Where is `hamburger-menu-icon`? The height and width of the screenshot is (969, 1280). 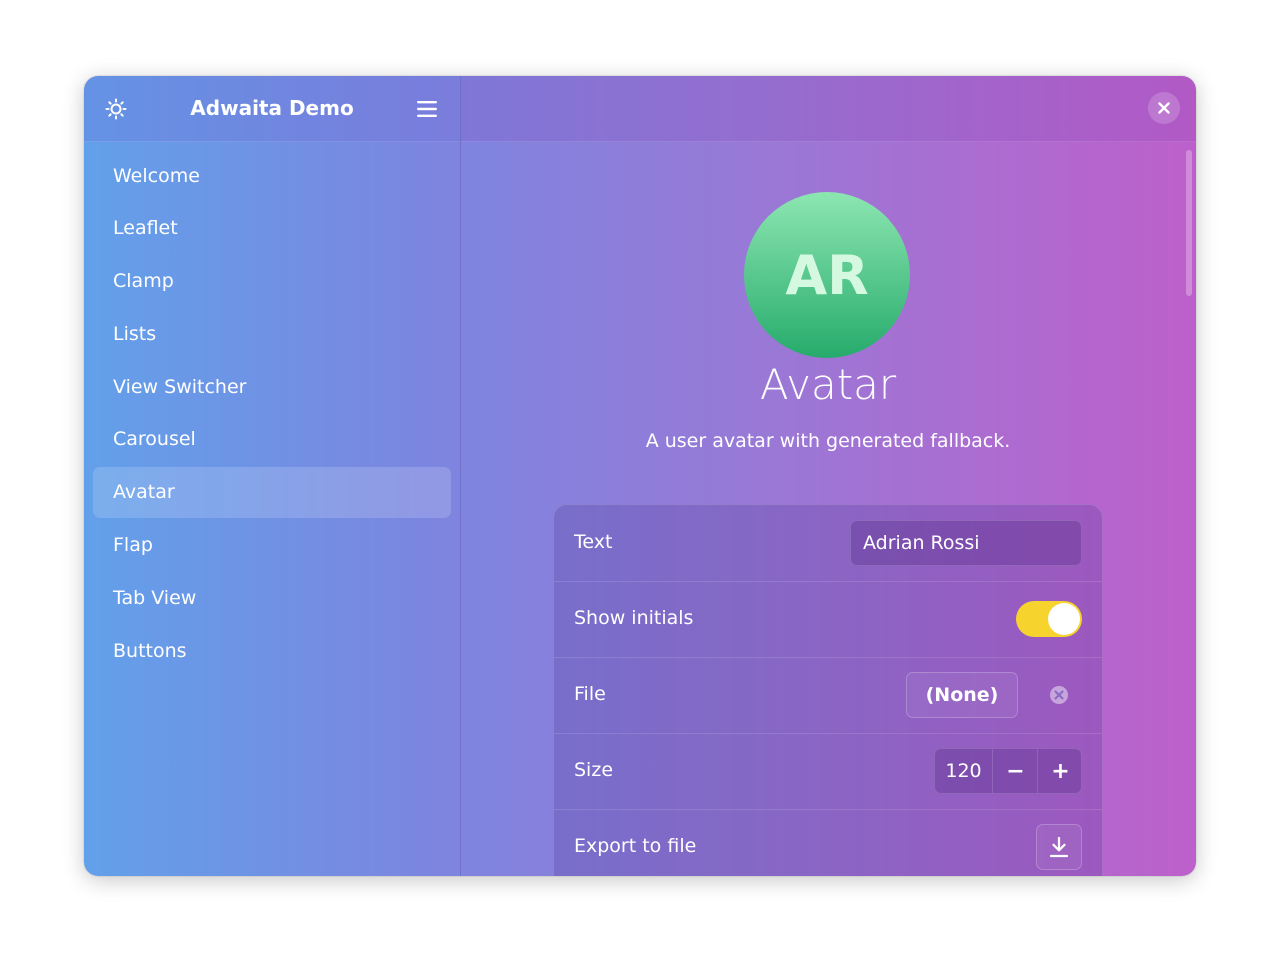 hamburger-menu-icon is located at coordinates (427, 109).